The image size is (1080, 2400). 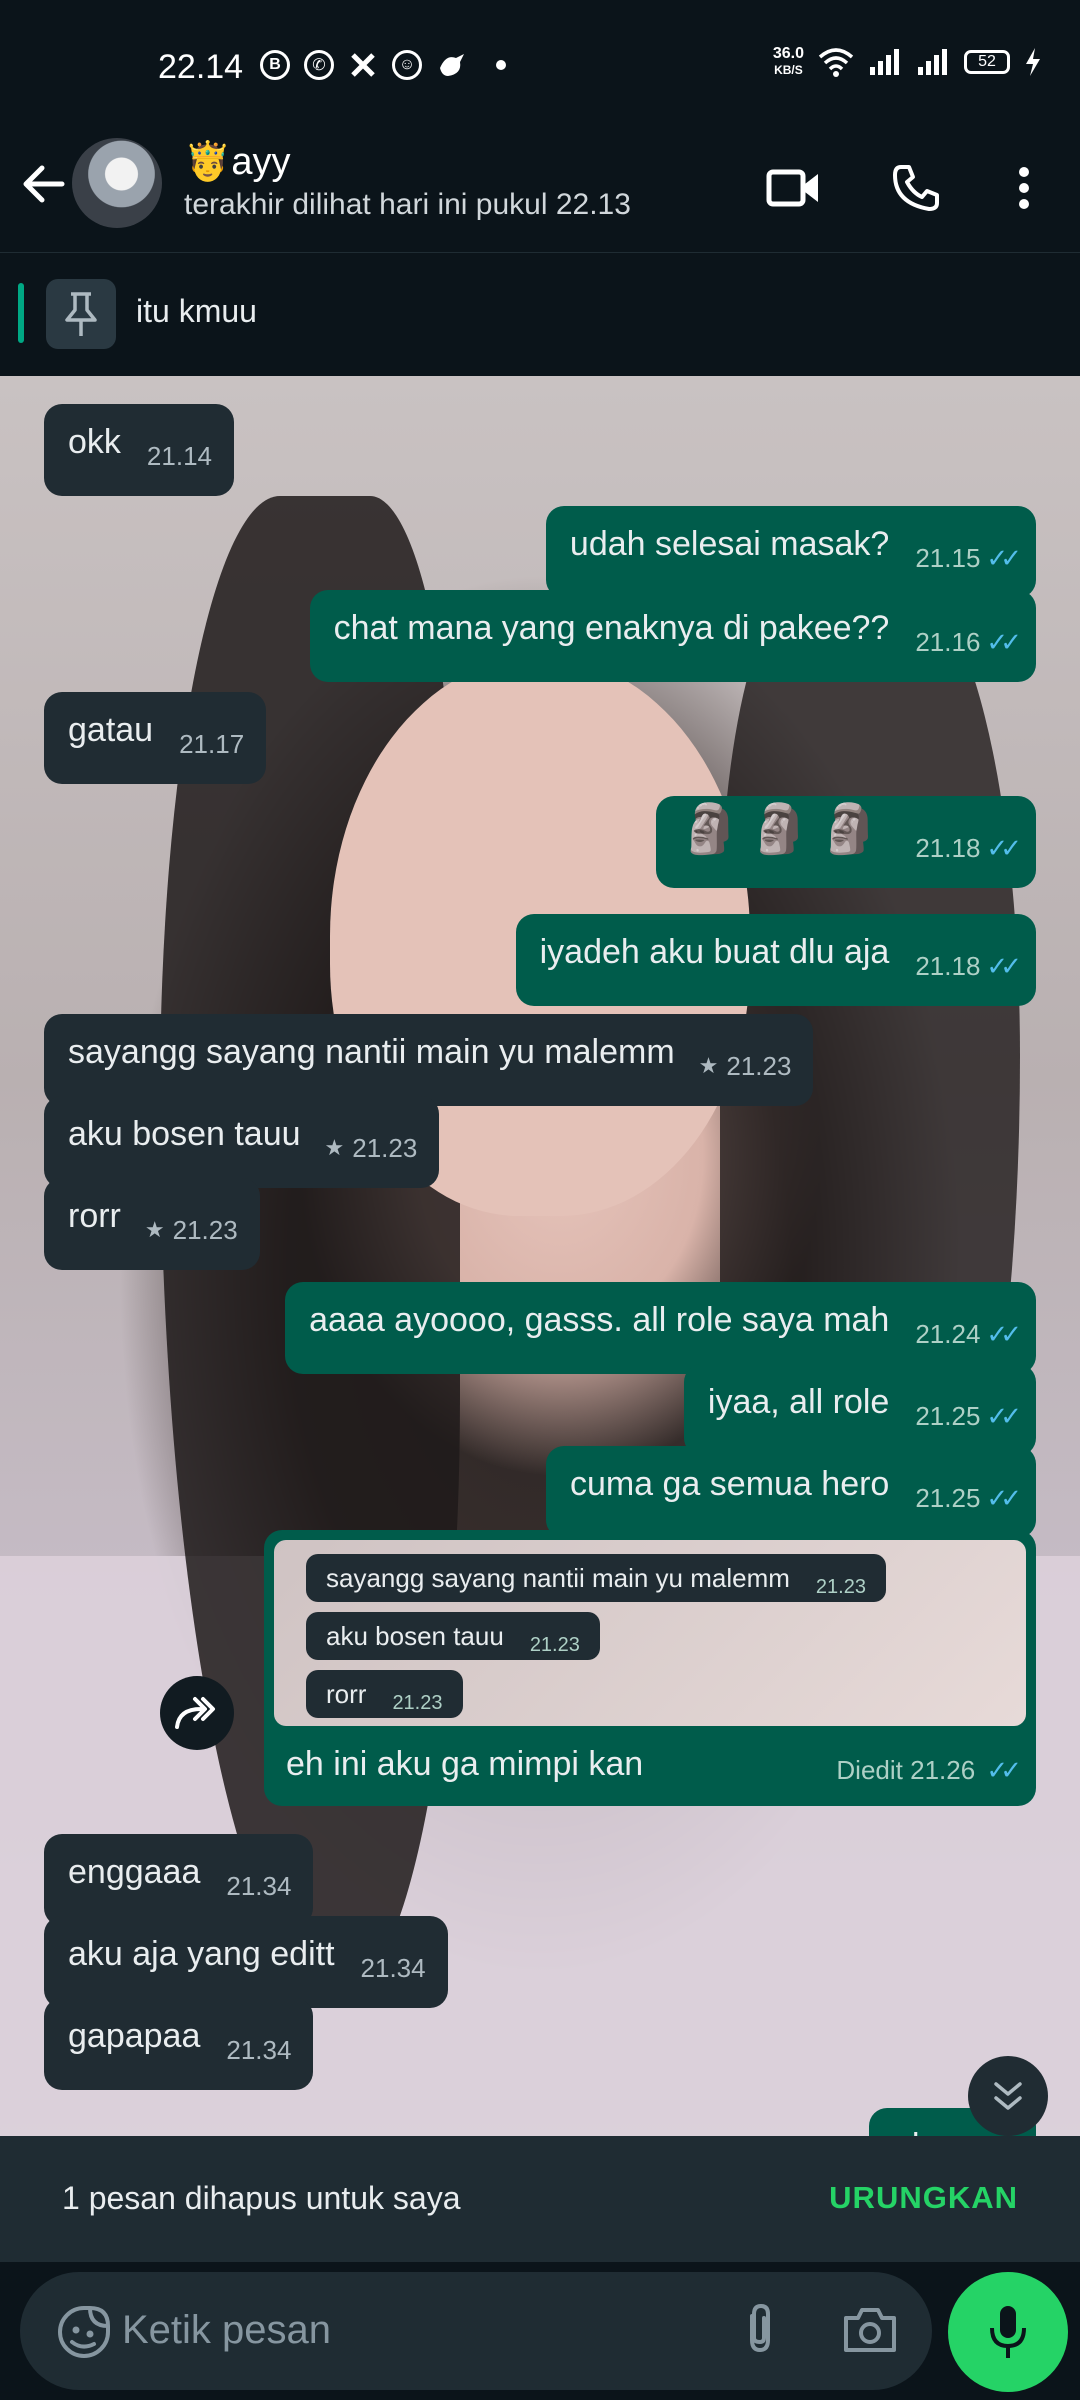 I want to click on message-outgoing: cuma ga semua hero 21.25 ✓✓, so click(x=790, y=1492).